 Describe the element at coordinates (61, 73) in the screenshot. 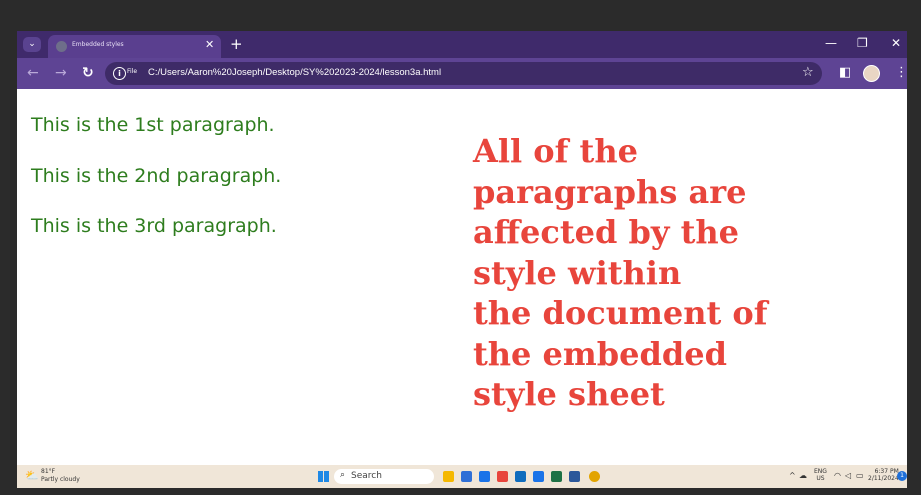

I see `forward-button: →` at that location.